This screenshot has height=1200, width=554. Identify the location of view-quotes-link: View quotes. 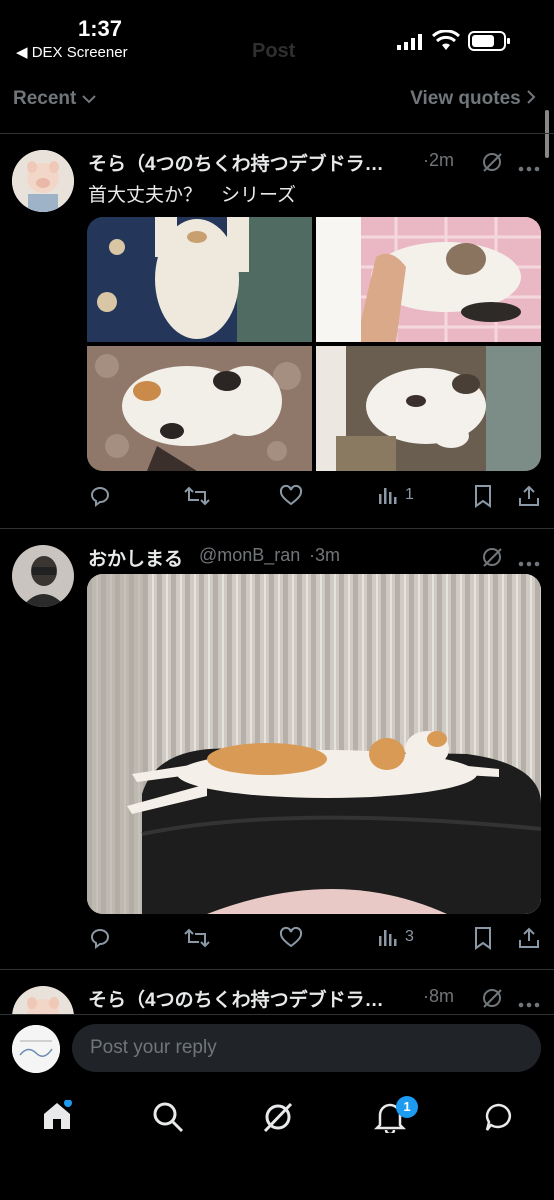
(473, 99).